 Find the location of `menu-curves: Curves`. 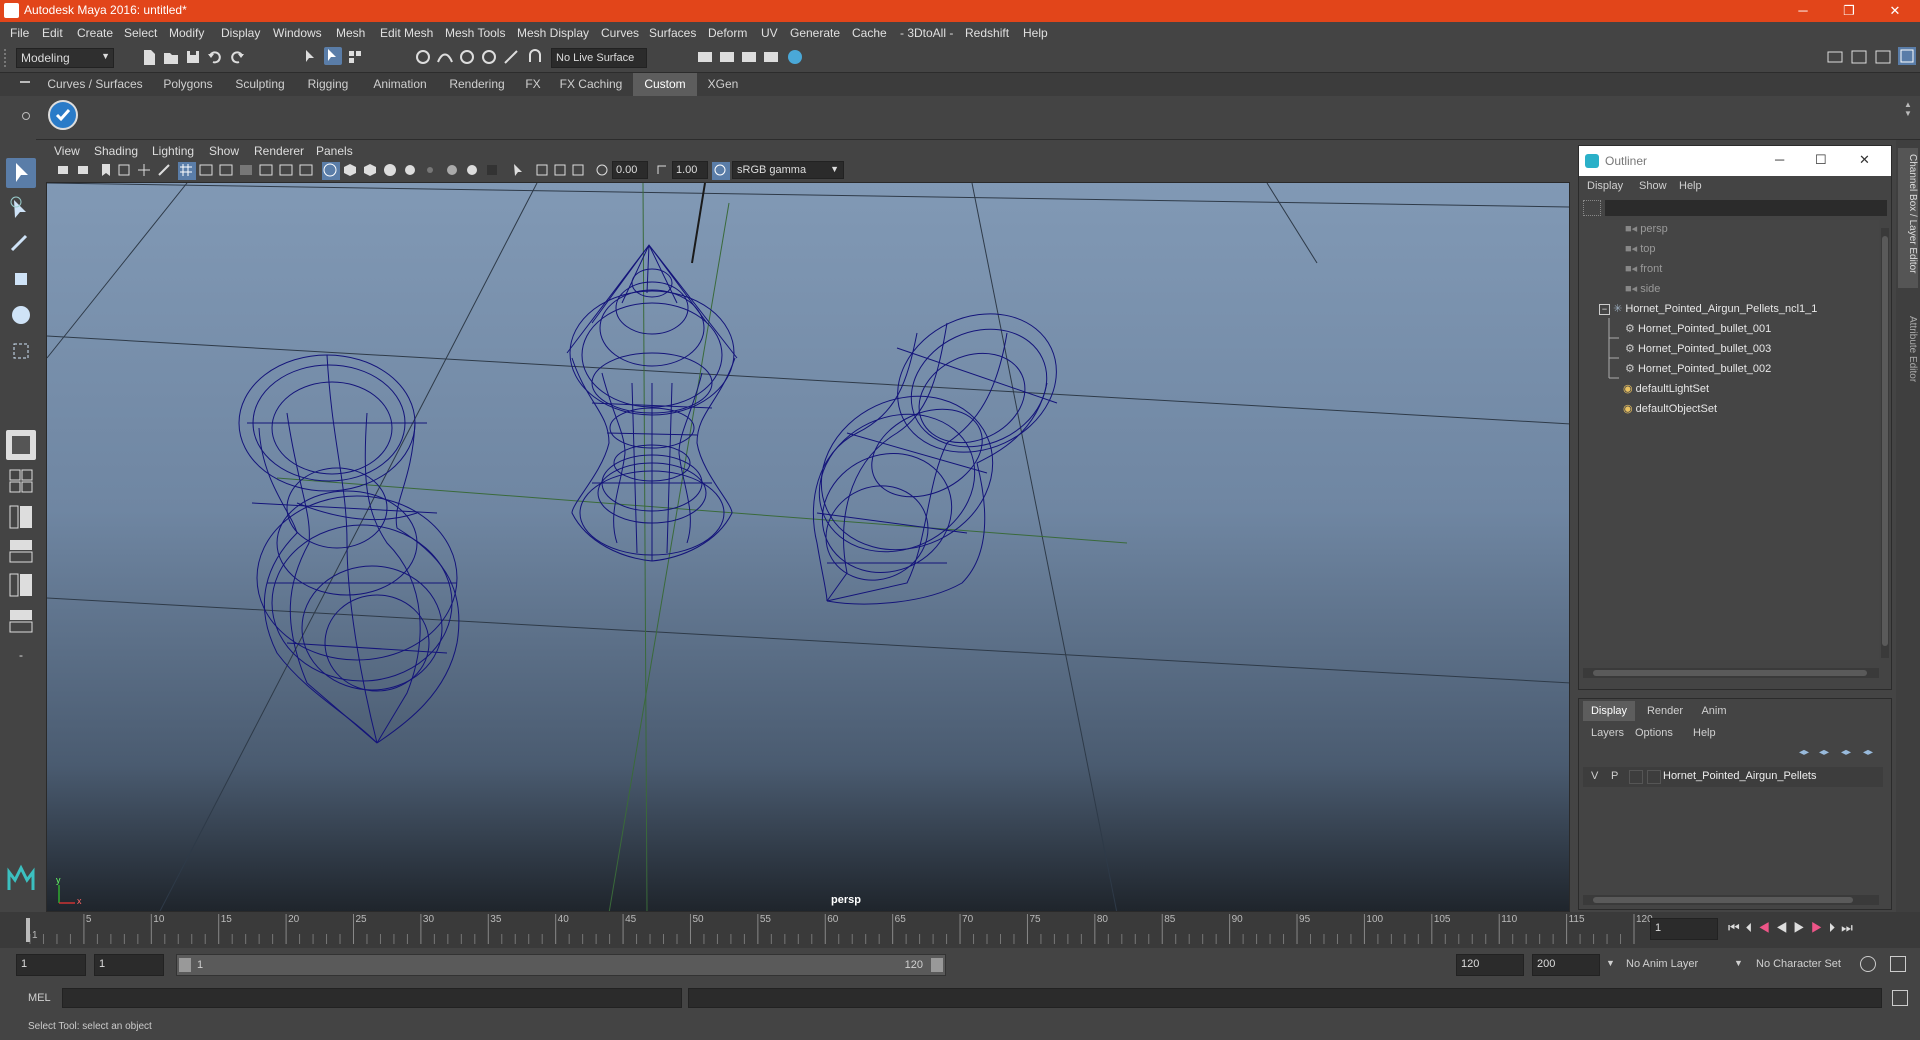

menu-curves: Curves is located at coordinates (620, 33).